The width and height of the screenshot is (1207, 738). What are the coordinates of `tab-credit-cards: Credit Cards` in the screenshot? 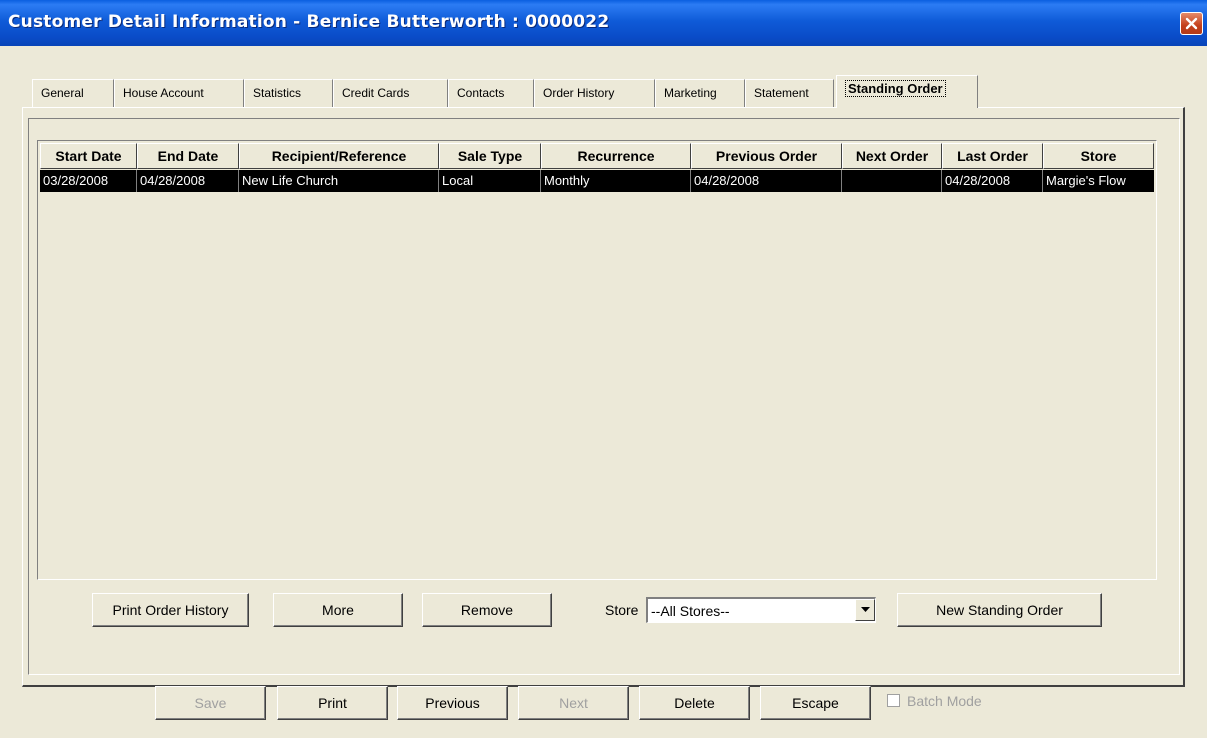 It's located at (390, 93).